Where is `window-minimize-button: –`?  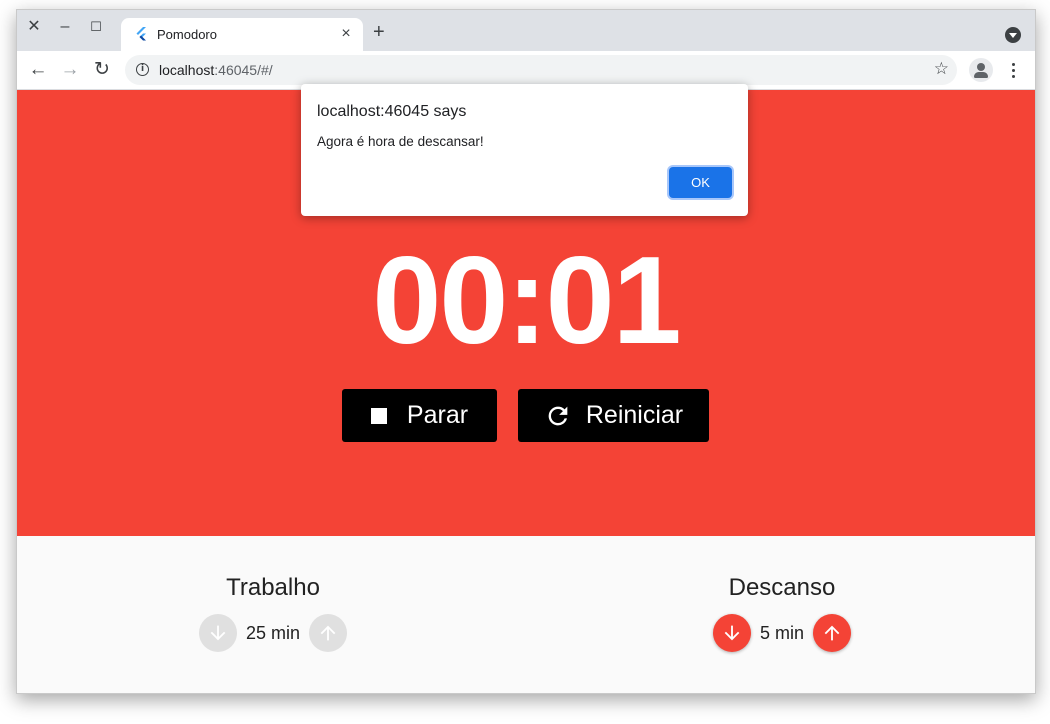 window-minimize-button: – is located at coordinates (65, 27).